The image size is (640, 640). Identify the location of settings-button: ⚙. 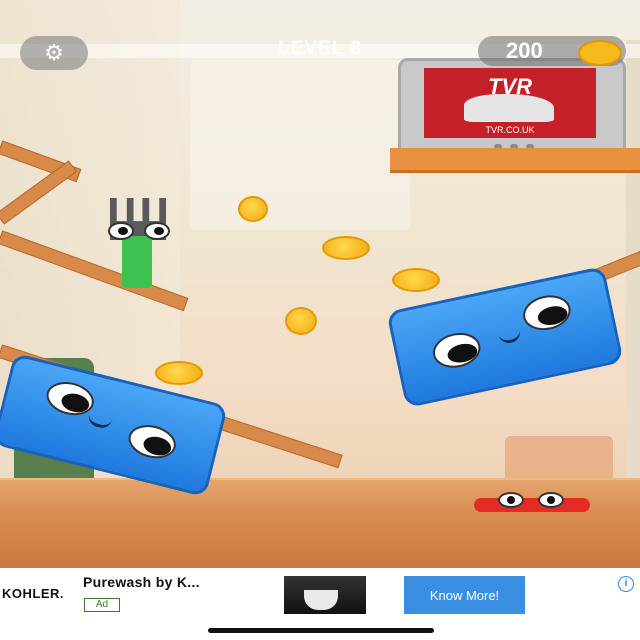
(54, 53).